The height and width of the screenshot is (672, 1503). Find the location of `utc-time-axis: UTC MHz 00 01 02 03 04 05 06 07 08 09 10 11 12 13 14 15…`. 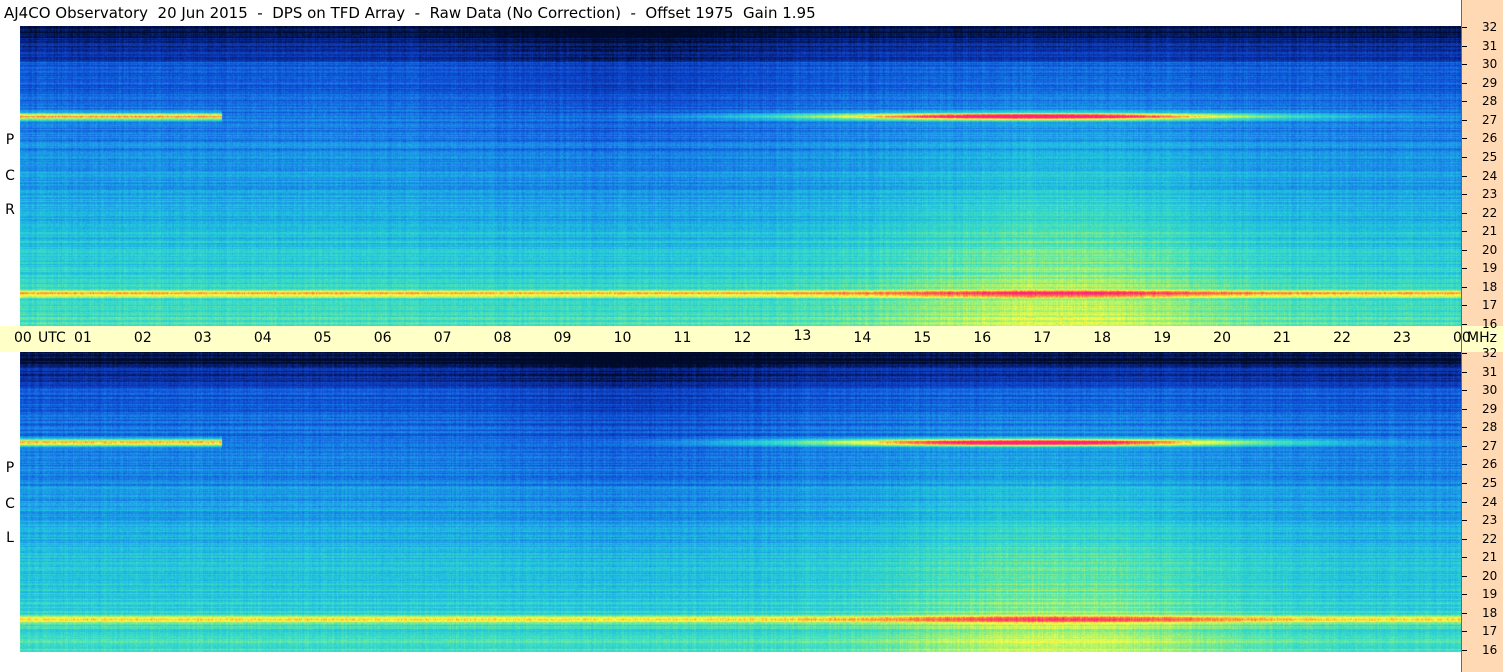

utc-time-axis: UTC MHz 00 01 02 03 04 05 06 07 08 09 10 11 12 13 14 15… is located at coordinates (751, 339).